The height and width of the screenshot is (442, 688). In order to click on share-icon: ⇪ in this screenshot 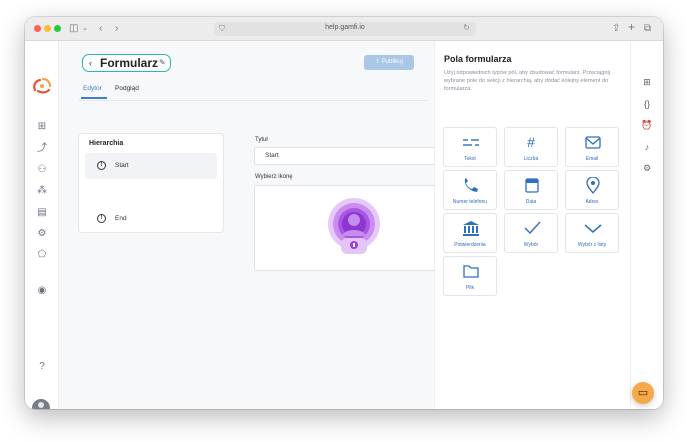, I will do `click(616, 29)`.